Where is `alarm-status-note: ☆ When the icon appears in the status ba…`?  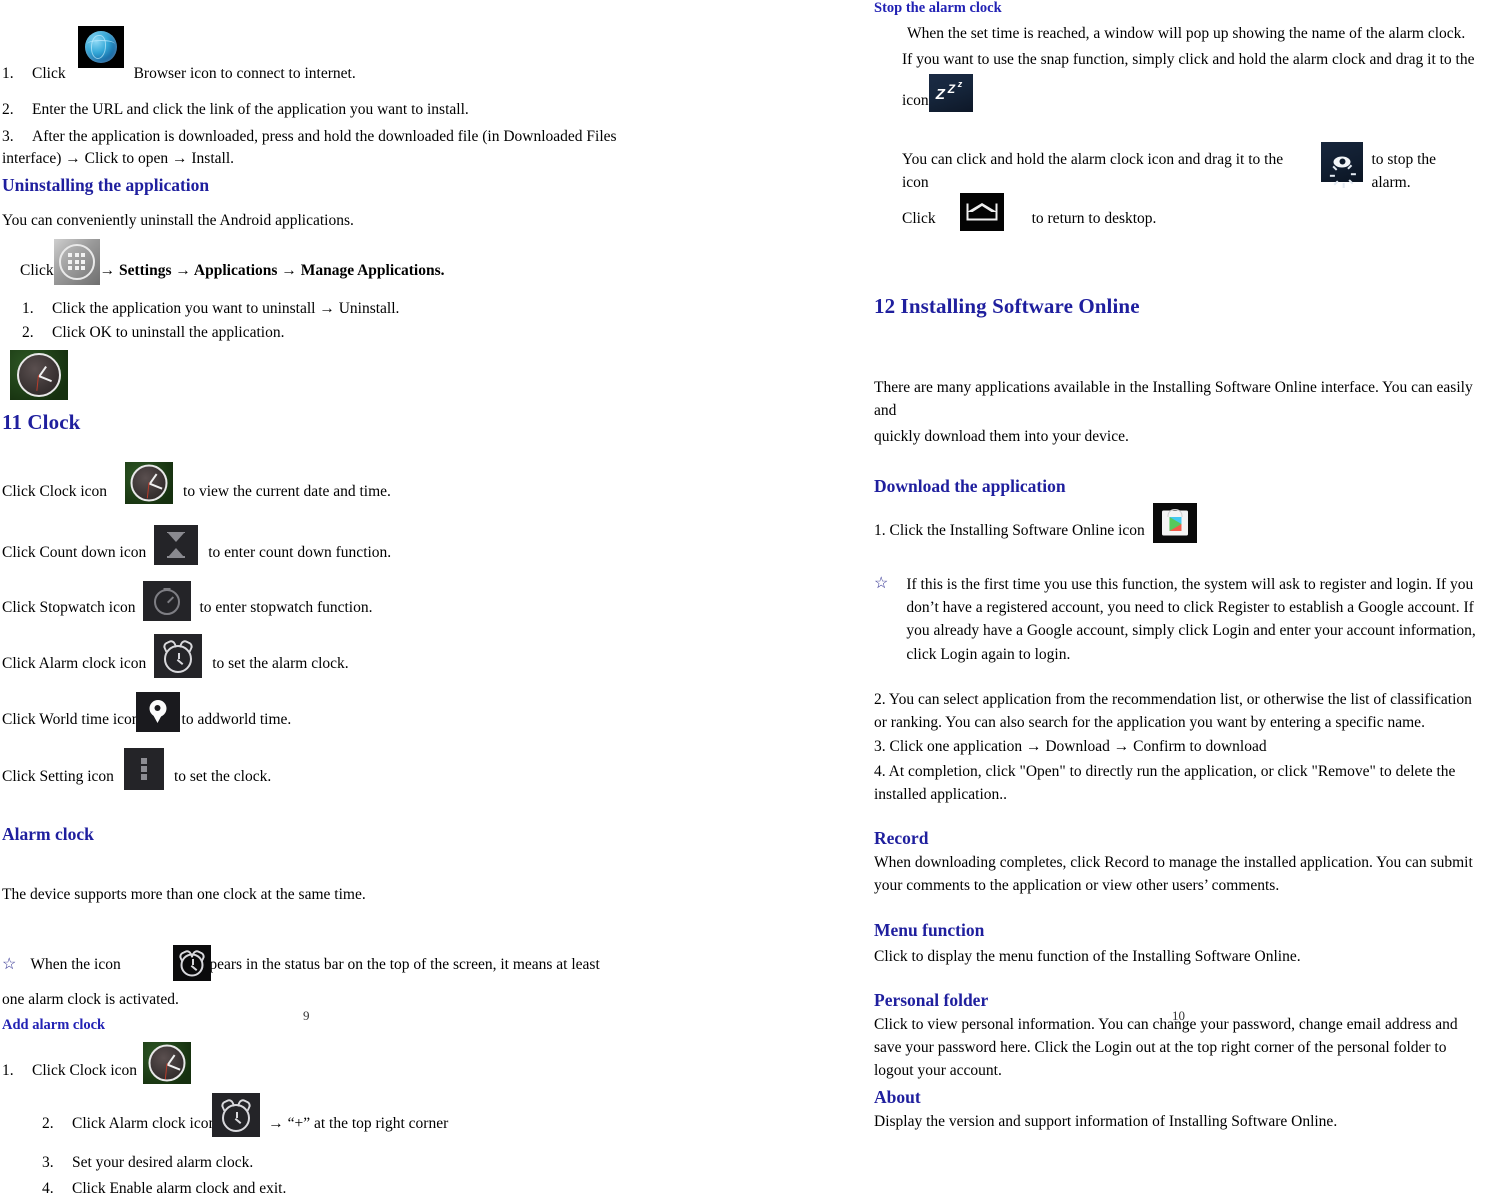
alarm-status-note: ☆ When the icon appears in the status ba… is located at coordinates (368, 963).